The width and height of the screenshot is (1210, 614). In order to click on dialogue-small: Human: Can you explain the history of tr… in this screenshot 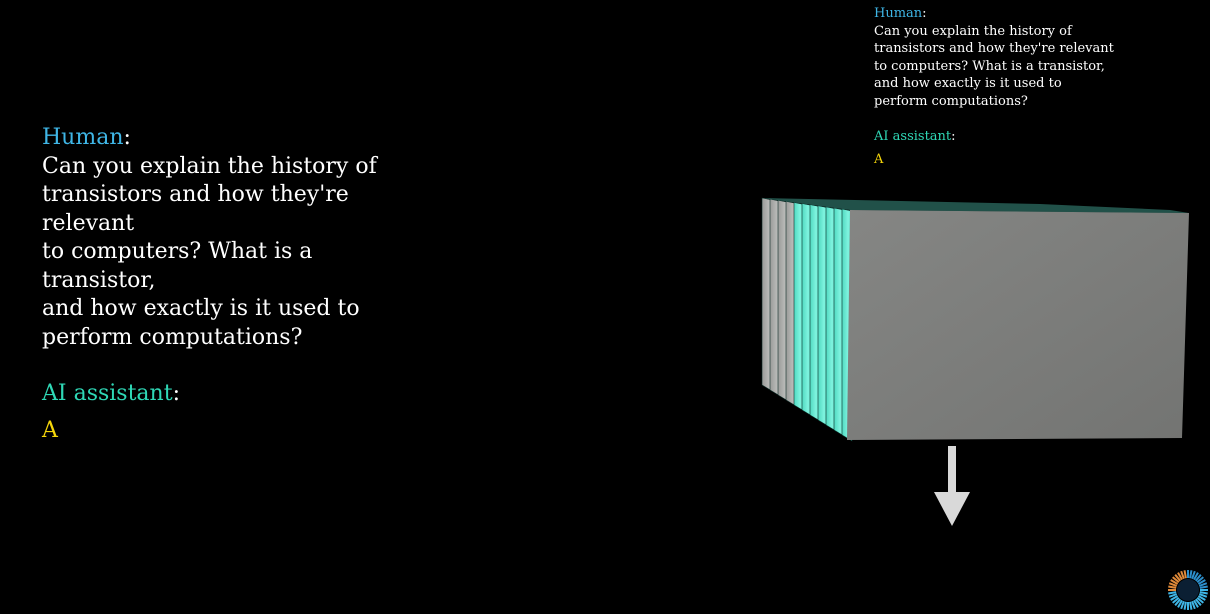, I will do `click(994, 87)`.